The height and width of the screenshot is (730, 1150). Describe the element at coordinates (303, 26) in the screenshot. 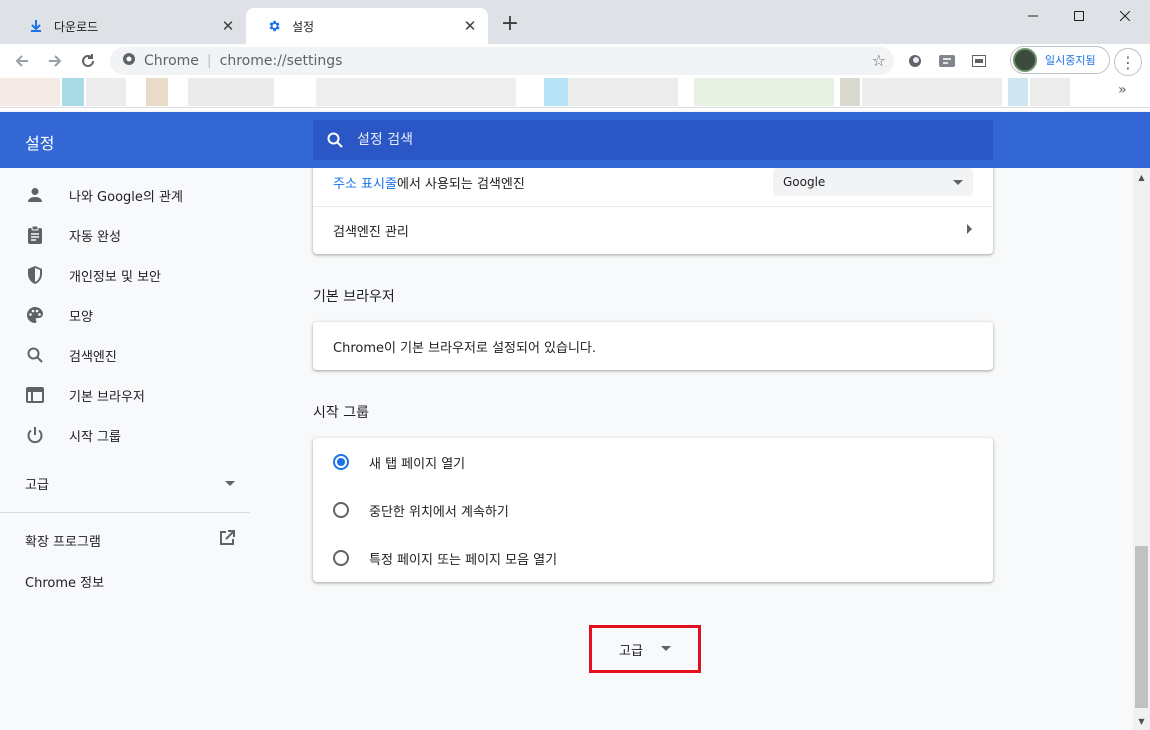

I see `tab-label: 설정` at that location.